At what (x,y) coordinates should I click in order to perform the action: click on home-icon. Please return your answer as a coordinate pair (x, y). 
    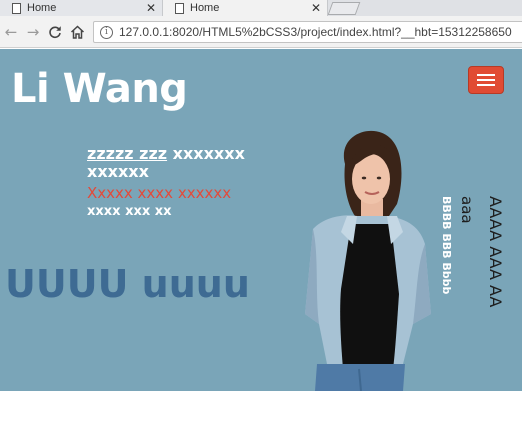
    Looking at the image, I should click on (77, 32).